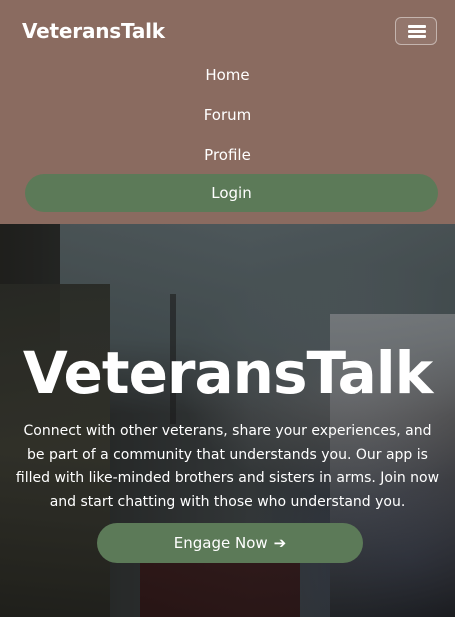 This screenshot has width=455, height=617. What do you see at coordinates (227, 155) in the screenshot?
I see `nav-link-profile: Profile` at bounding box center [227, 155].